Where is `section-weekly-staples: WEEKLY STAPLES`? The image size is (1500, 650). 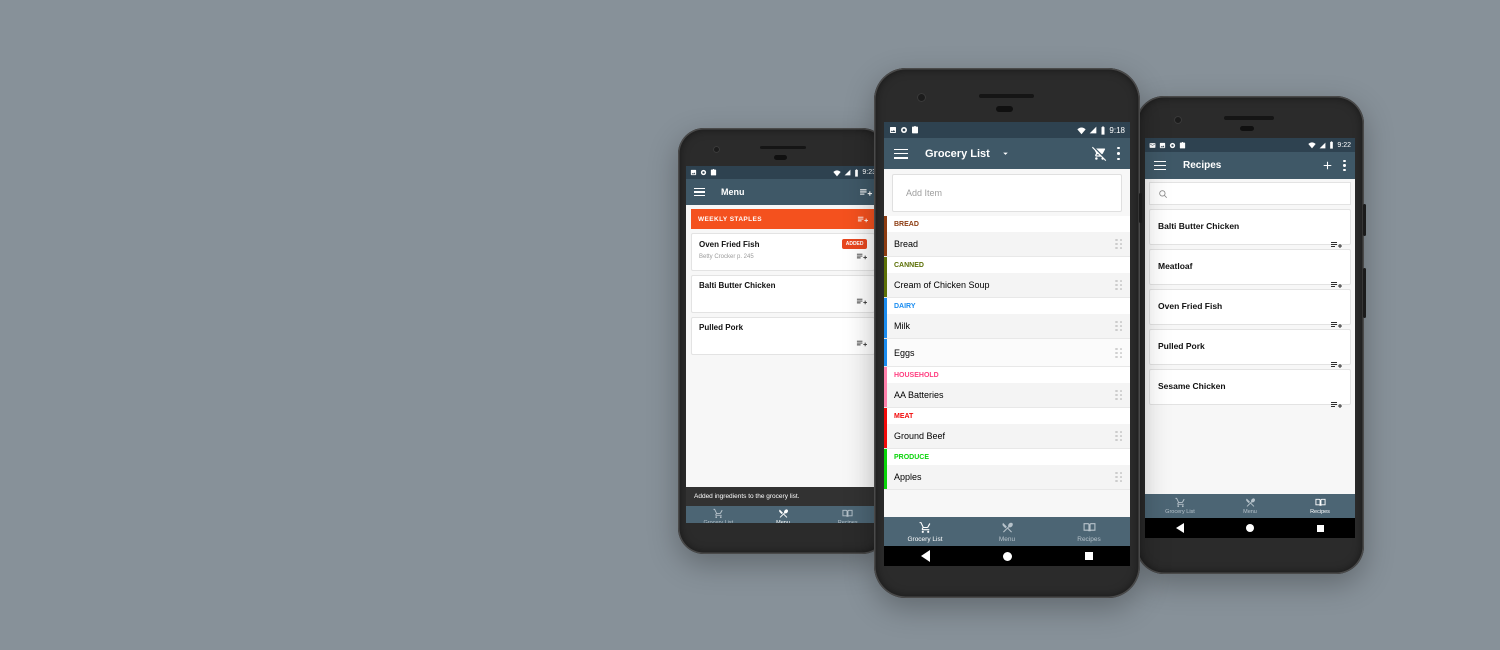 section-weekly-staples: WEEKLY STAPLES is located at coordinates (783, 219).